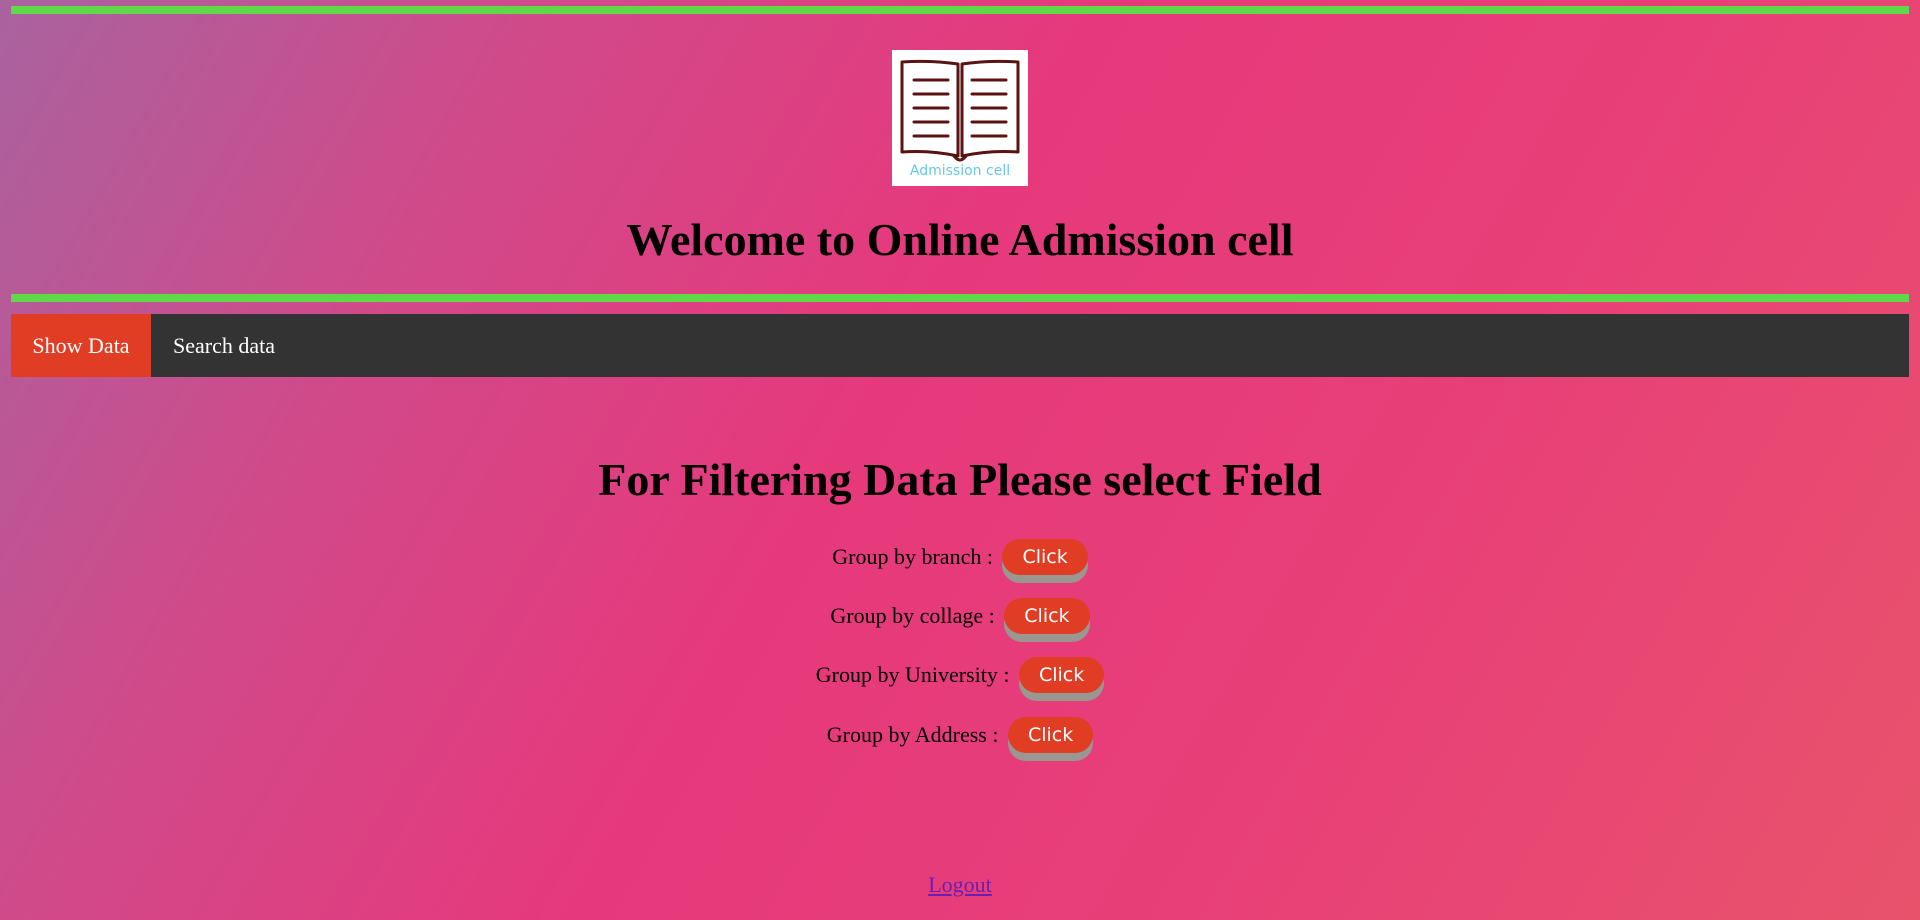  Describe the element at coordinates (960, 171) in the screenshot. I see `logo-caption: Admission cell` at that location.